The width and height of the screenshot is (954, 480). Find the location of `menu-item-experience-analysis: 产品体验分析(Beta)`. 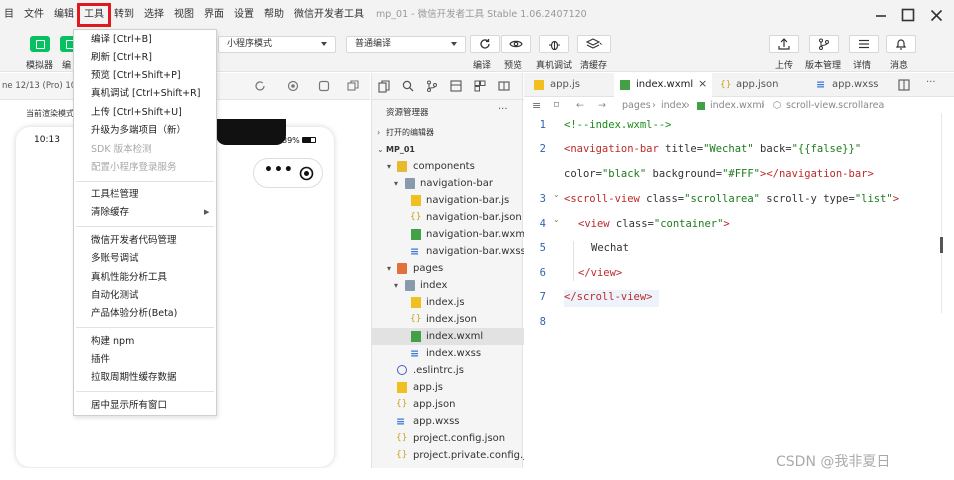

menu-item-experience-analysis: 产品体验分析(Beta) is located at coordinates (134, 314).